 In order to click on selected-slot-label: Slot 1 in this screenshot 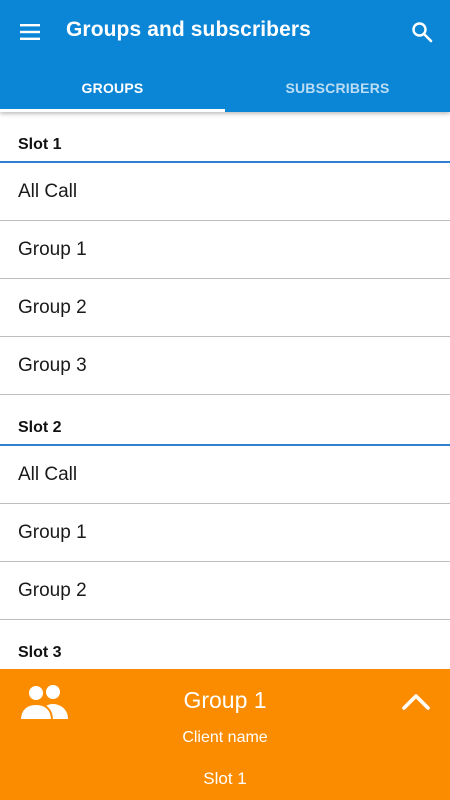, I will do `click(225, 778)`.